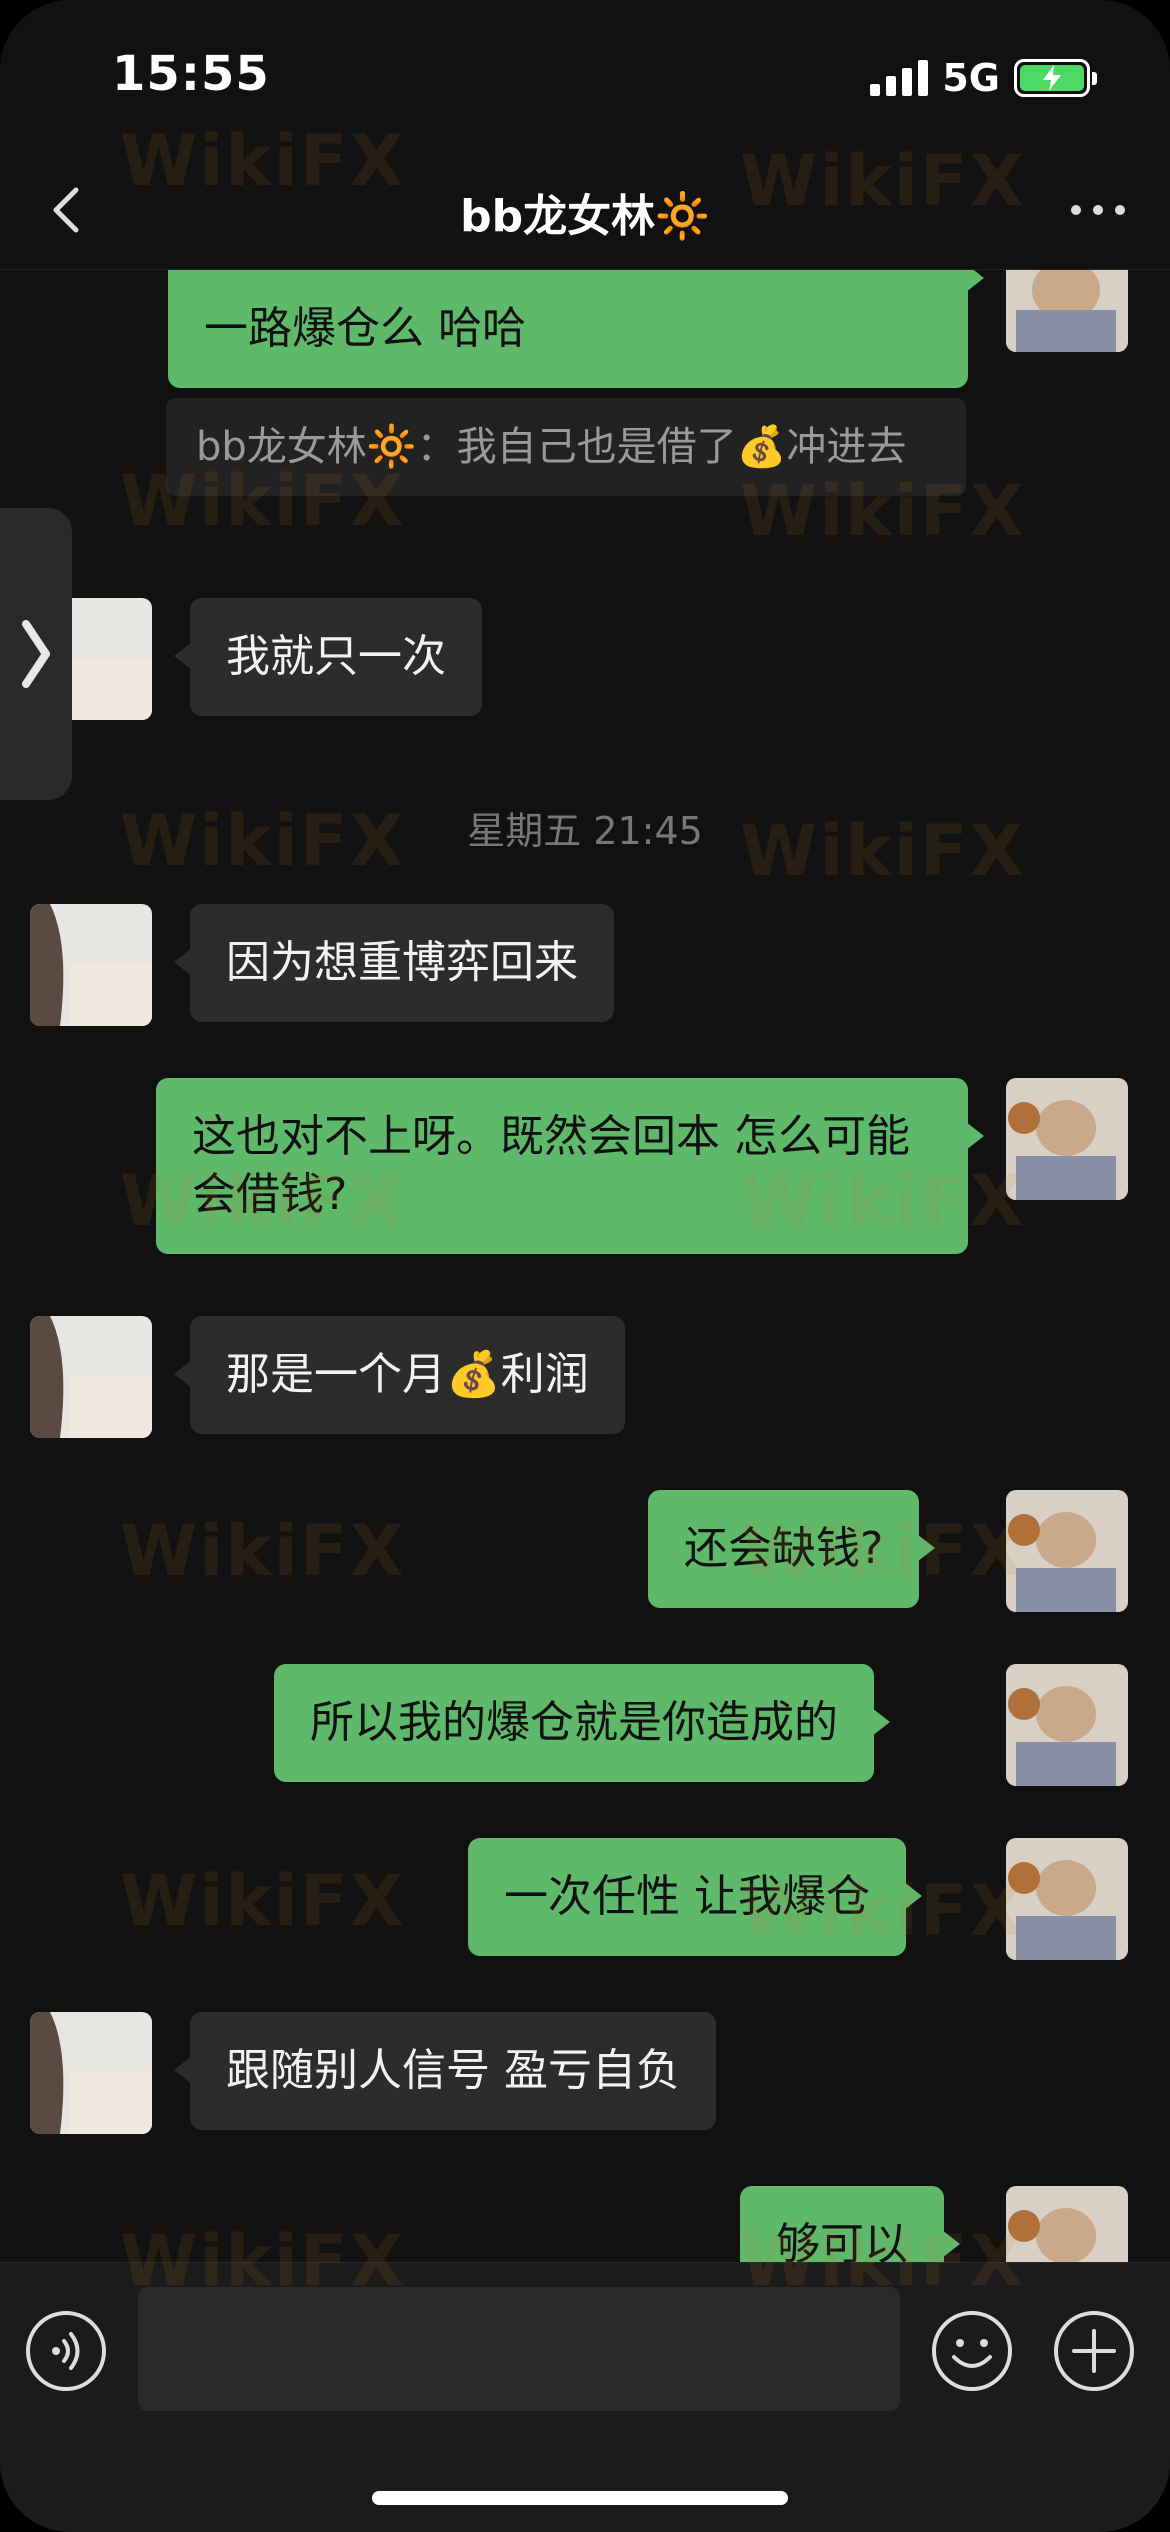  I want to click on status-bar: 15:55 5G, so click(585, 75).